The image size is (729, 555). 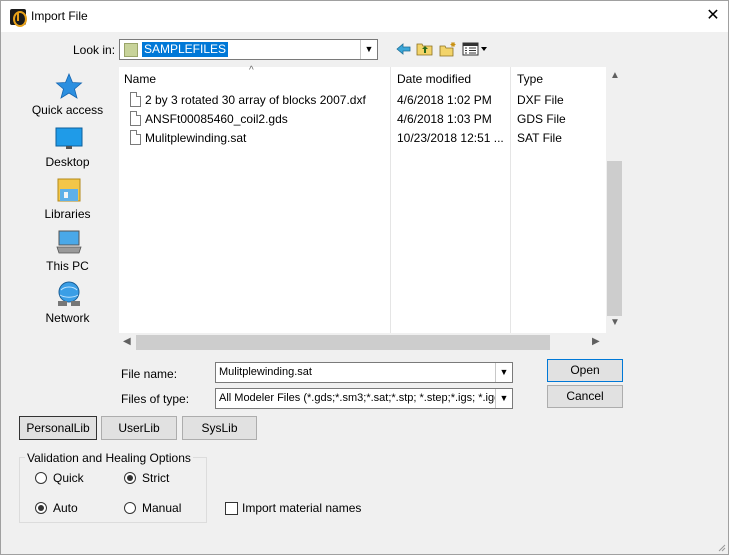 What do you see at coordinates (69, 293) in the screenshot?
I see `network-icon` at bounding box center [69, 293].